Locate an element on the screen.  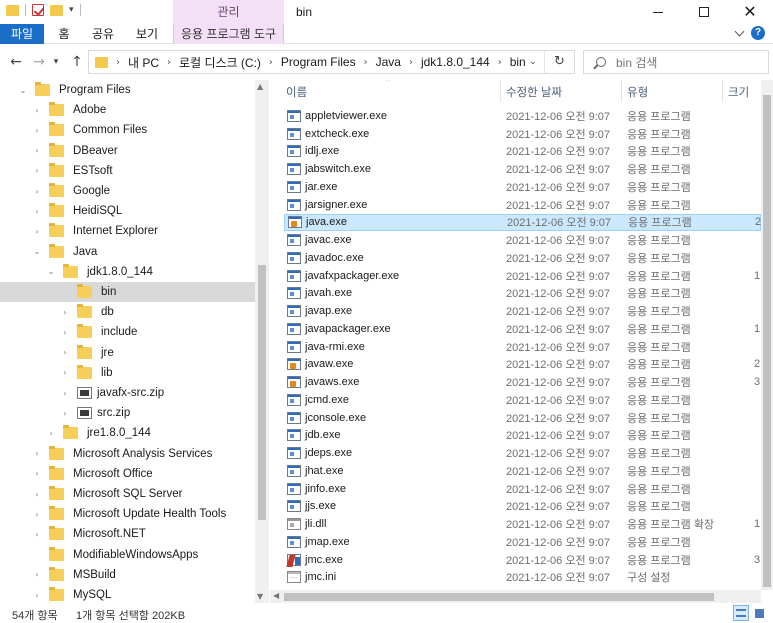
file-row: jarsigner.exe 2021-12-06 오전 9:07 응용 프로그램 is located at coordinates (522, 205).